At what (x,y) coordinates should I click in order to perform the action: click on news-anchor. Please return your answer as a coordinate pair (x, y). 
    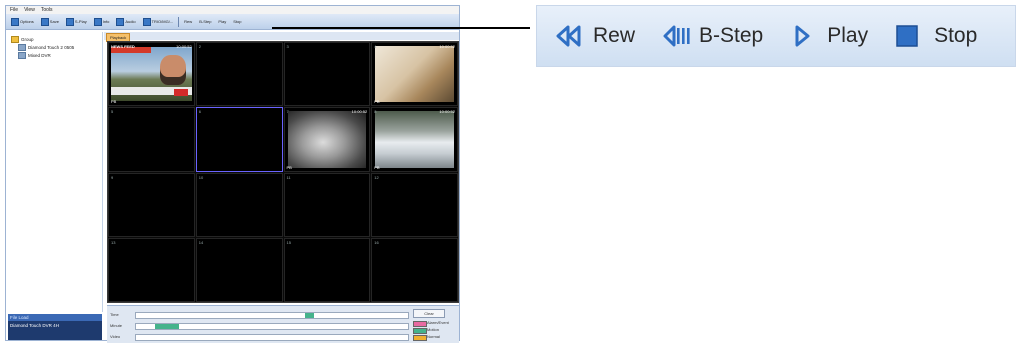
    Looking at the image, I should click on (172, 70).